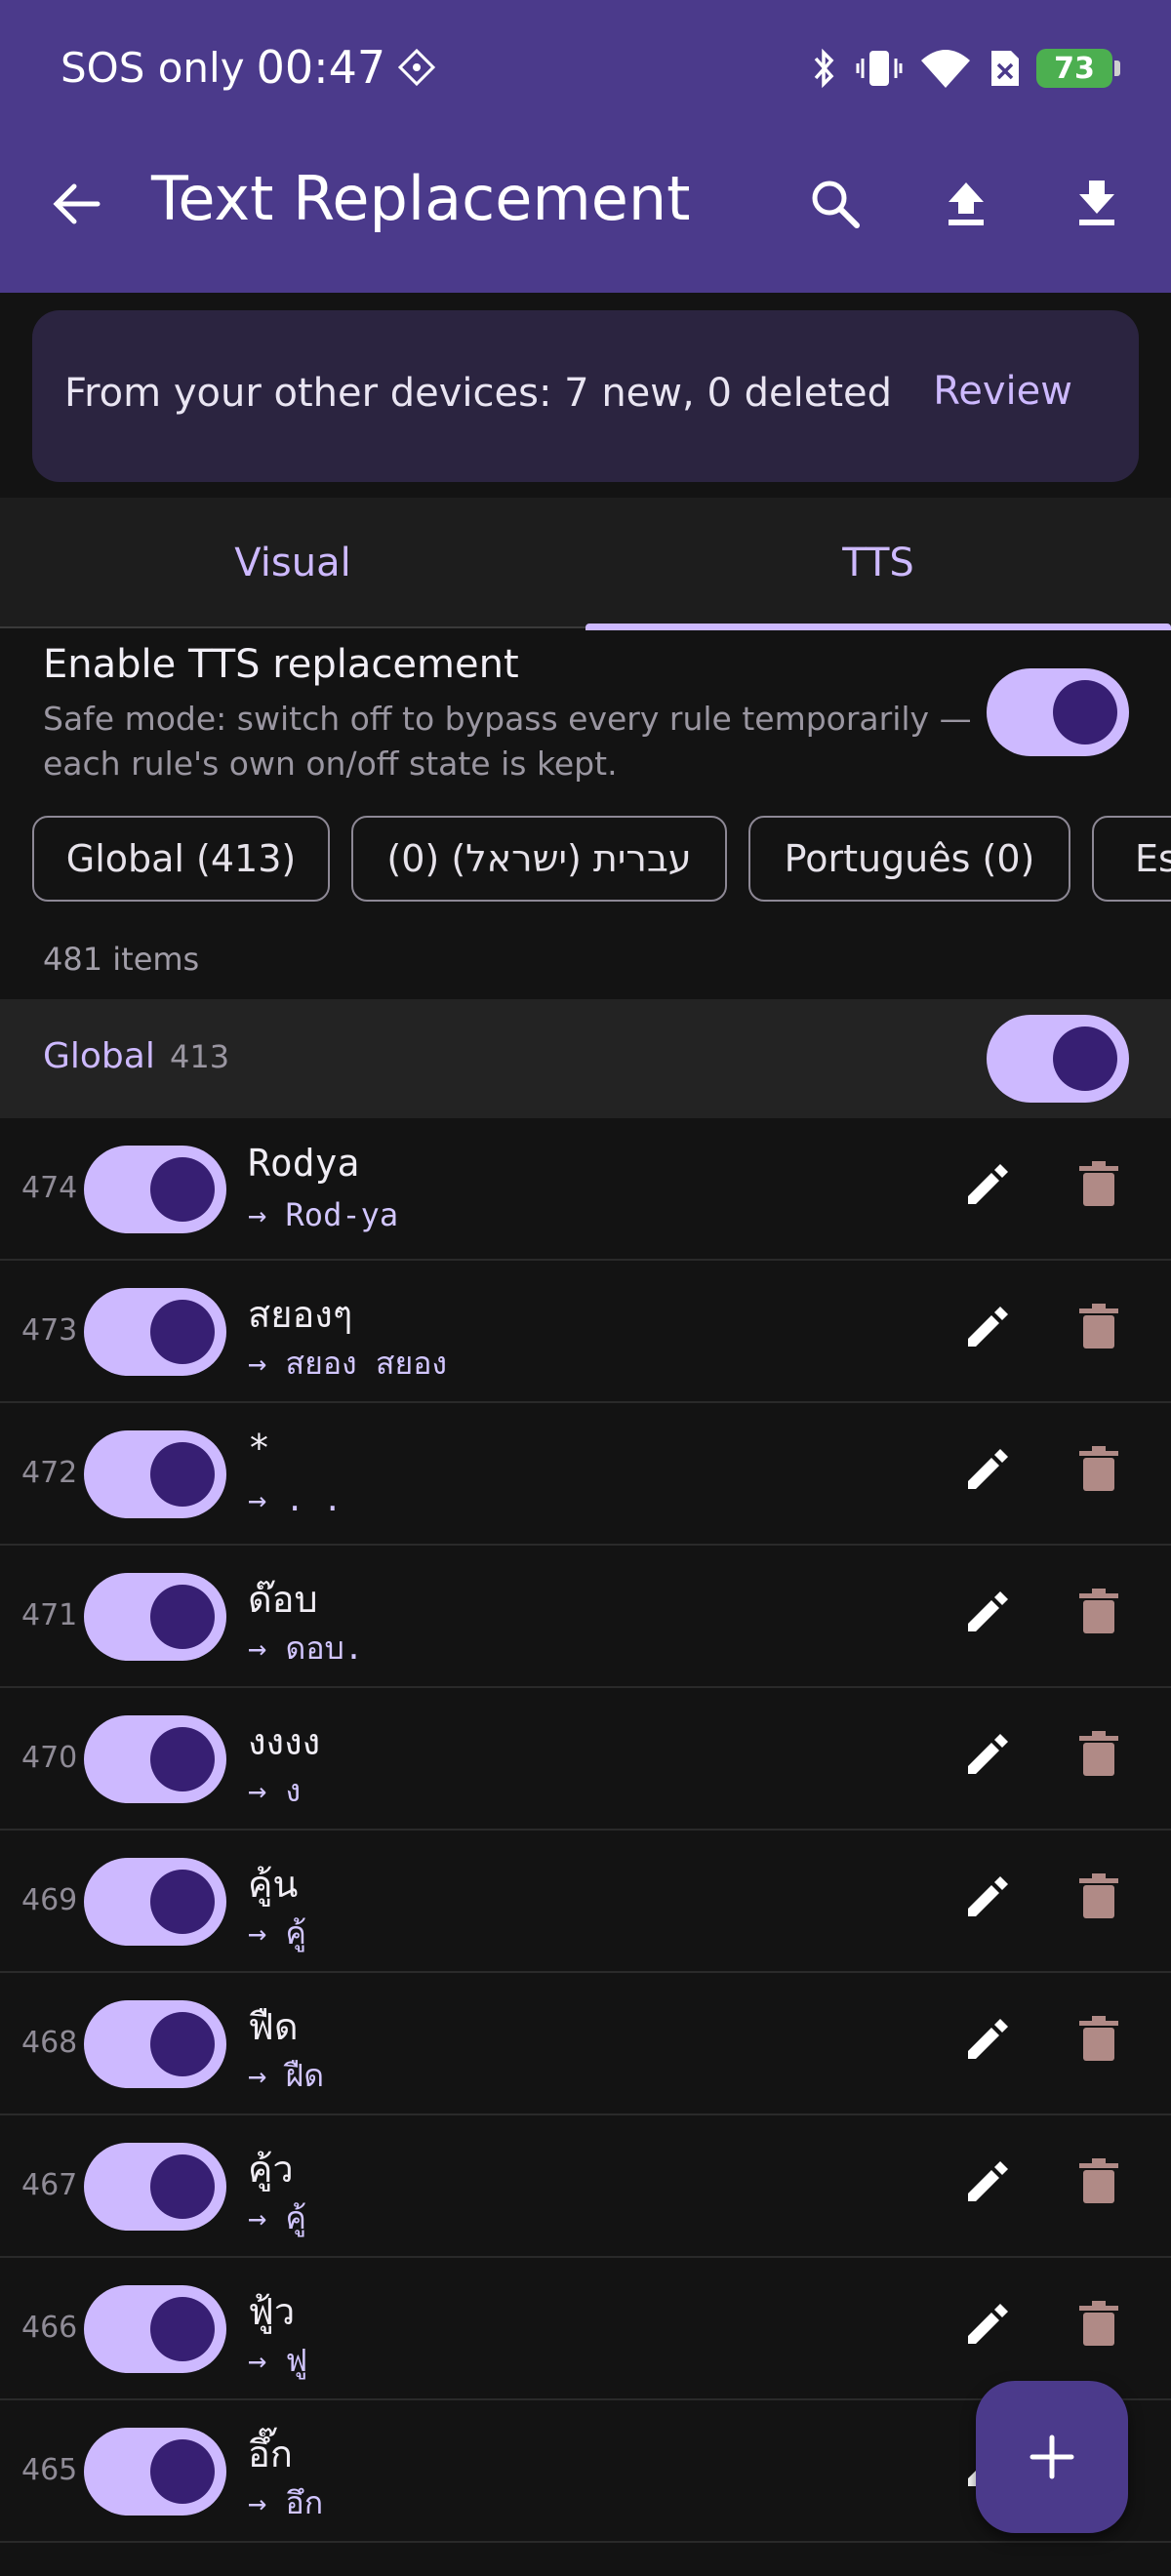 Image resolution: width=1171 pixels, height=2576 pixels. What do you see at coordinates (1097, 204) in the screenshot?
I see `download-icon` at bounding box center [1097, 204].